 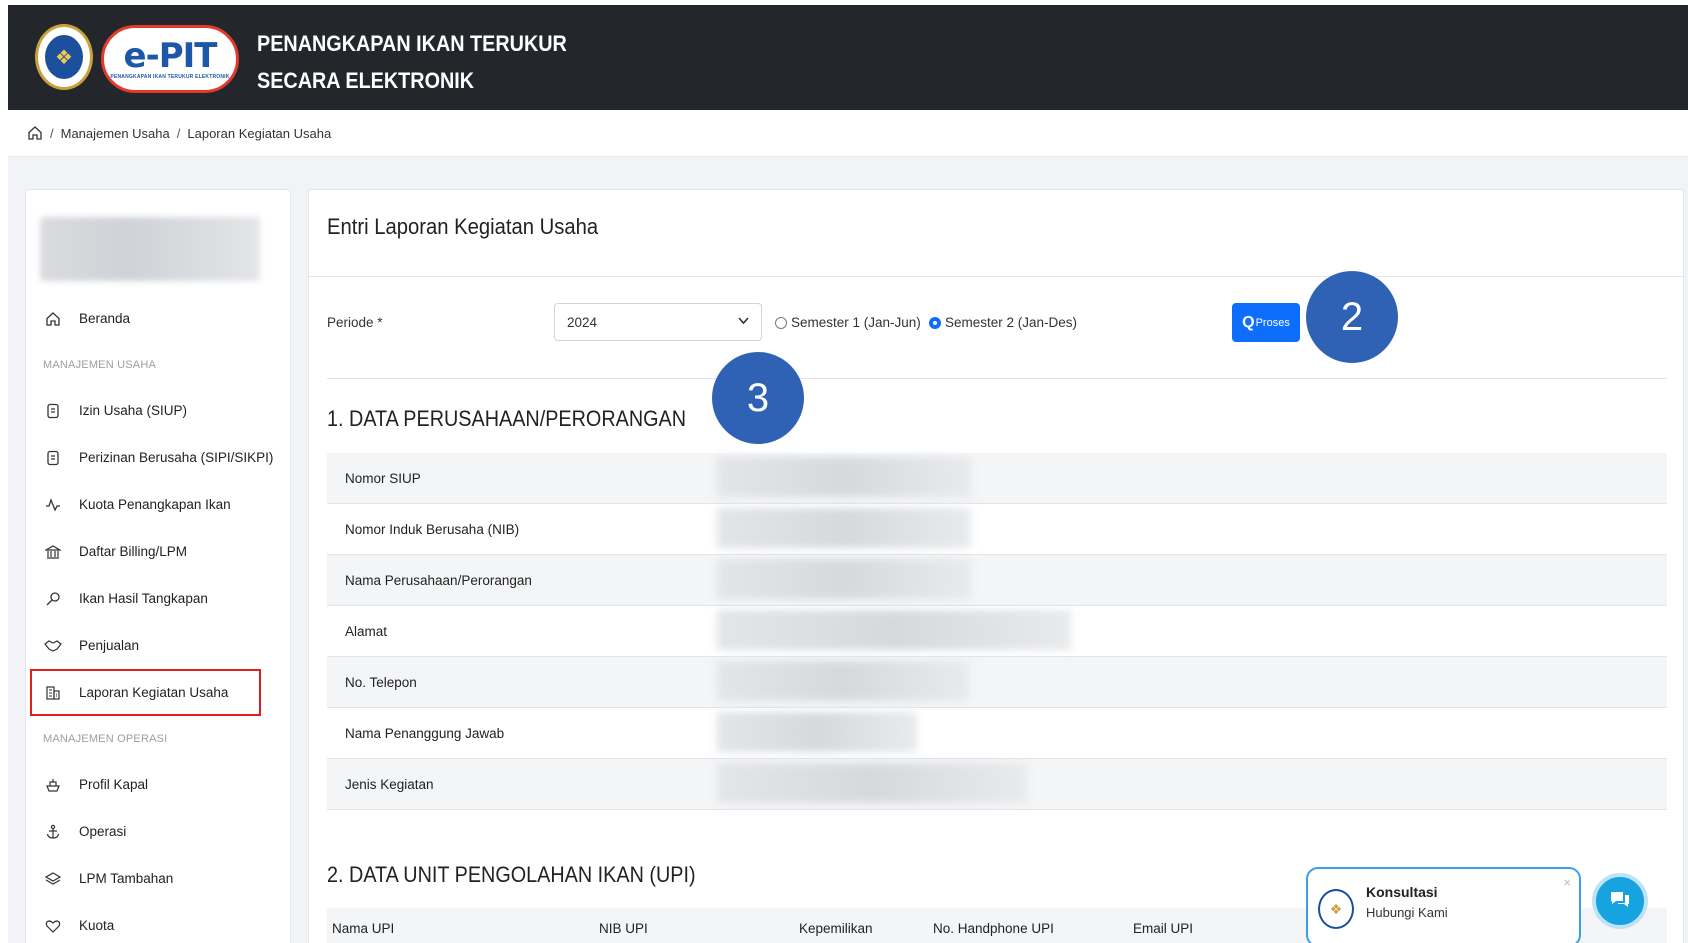 I want to click on divider, so click(x=997, y=378).